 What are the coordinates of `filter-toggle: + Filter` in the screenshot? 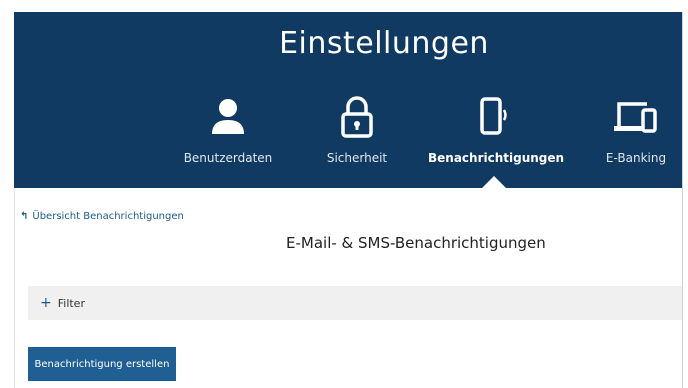 It's located at (355, 303).